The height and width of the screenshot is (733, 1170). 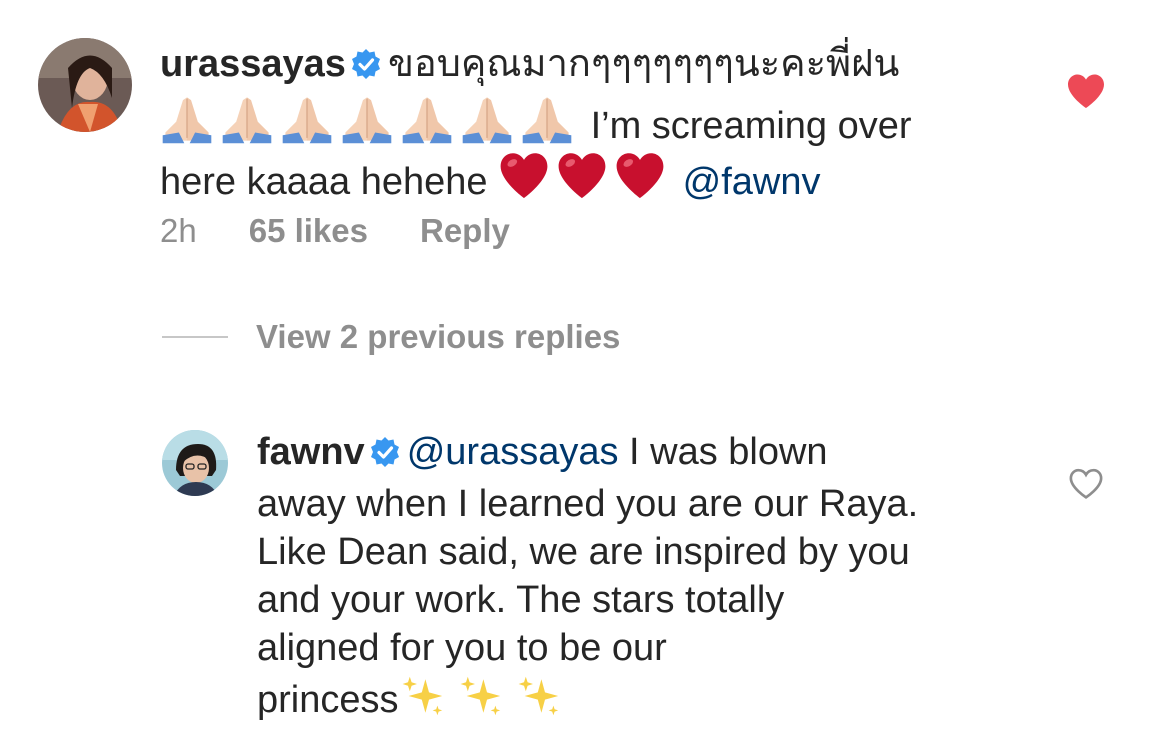 I want to click on heart-filled-icon, so click(x=1086, y=93).